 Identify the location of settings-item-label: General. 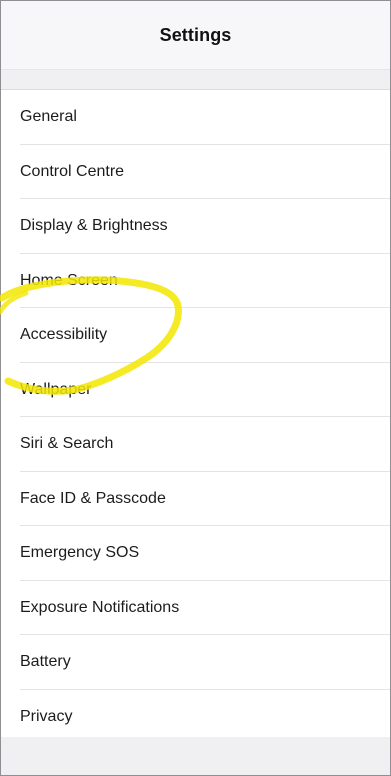
(48, 117).